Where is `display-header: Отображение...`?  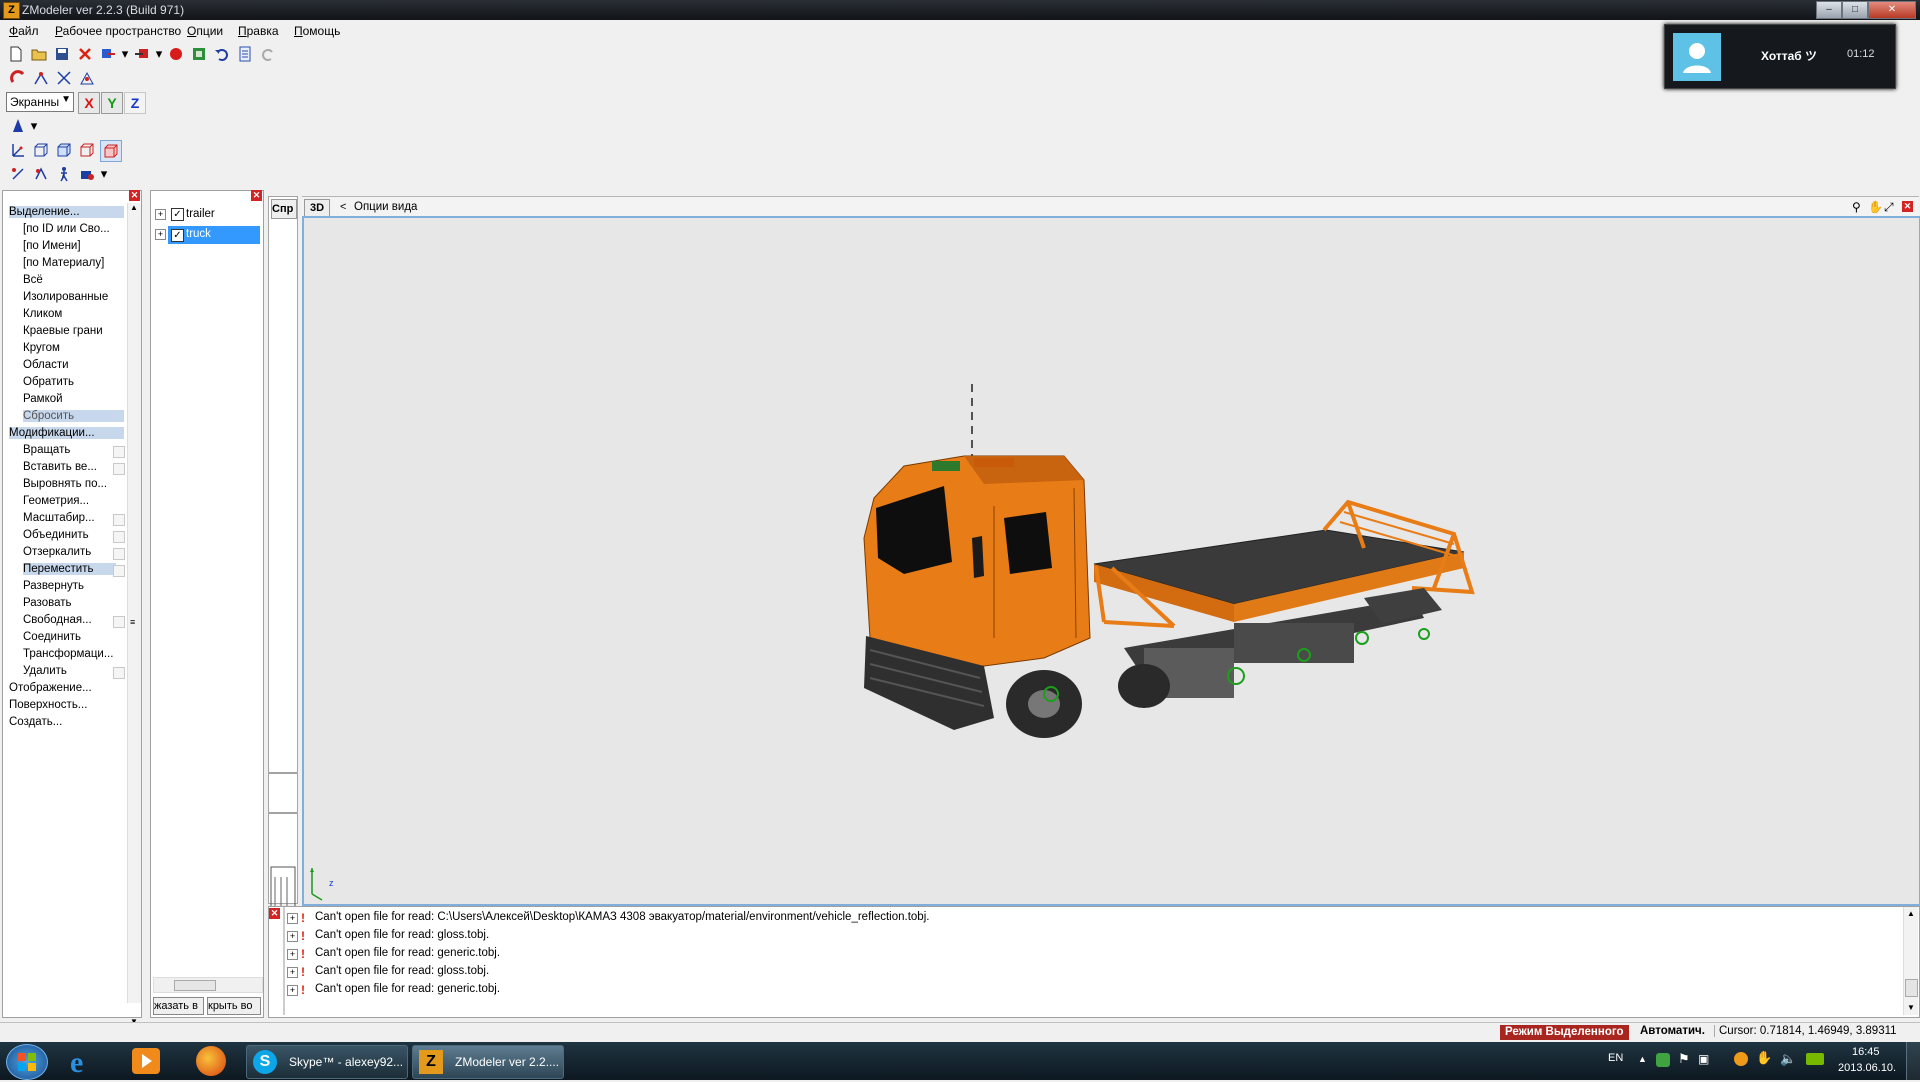 display-header: Отображение... is located at coordinates (50, 688).